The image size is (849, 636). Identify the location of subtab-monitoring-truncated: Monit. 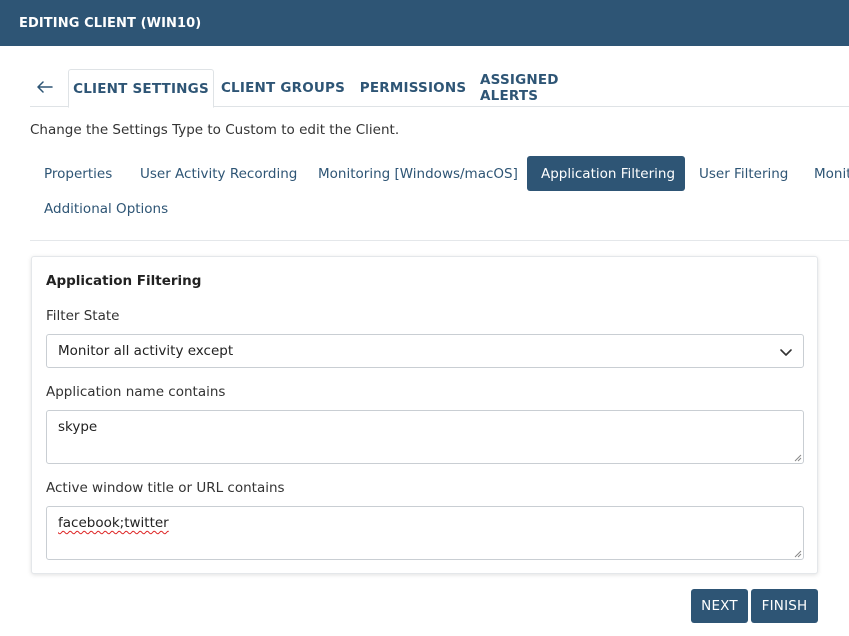
(824, 173).